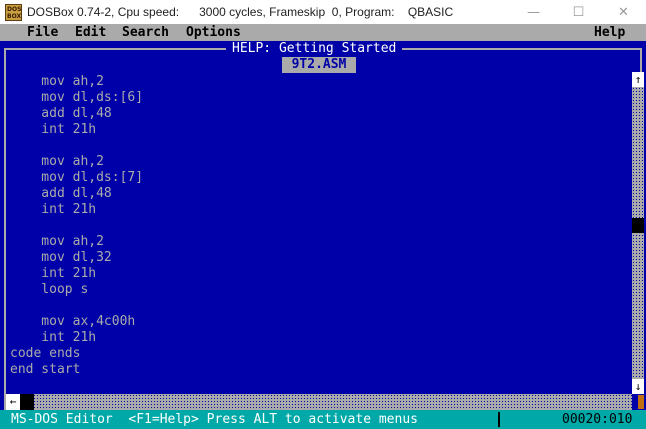  I want to click on code-line: end start, so click(45, 370).